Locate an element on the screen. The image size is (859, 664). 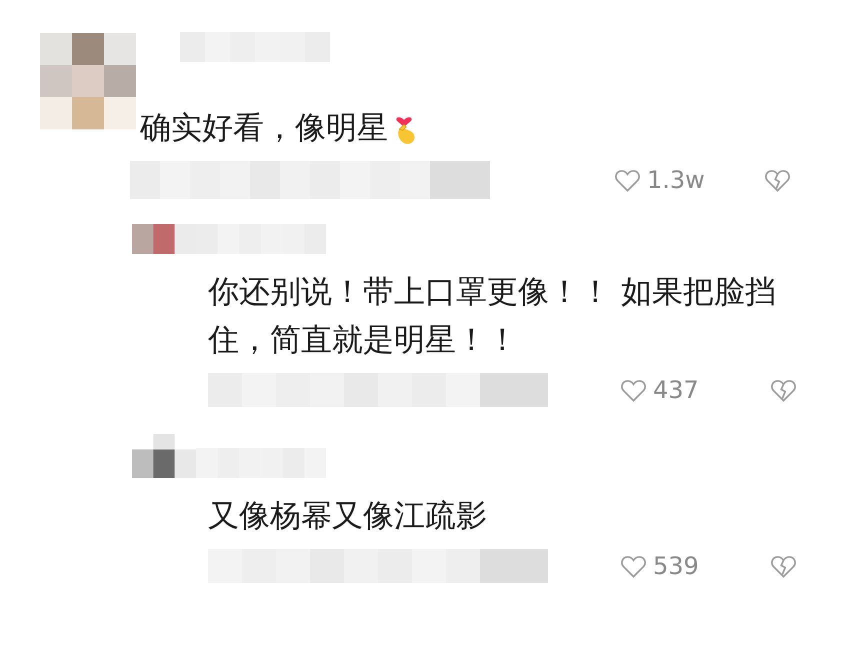
like-count: 539 is located at coordinates (676, 566).